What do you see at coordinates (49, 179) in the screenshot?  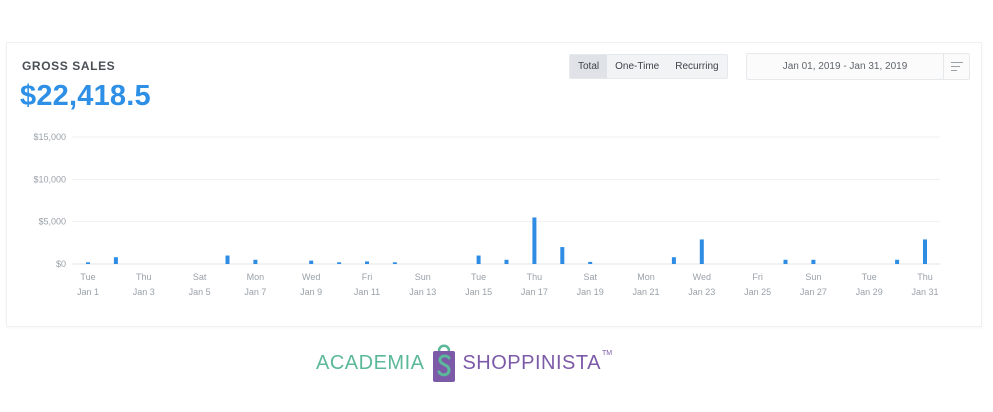 I see `y-tick-label: $10,000` at bounding box center [49, 179].